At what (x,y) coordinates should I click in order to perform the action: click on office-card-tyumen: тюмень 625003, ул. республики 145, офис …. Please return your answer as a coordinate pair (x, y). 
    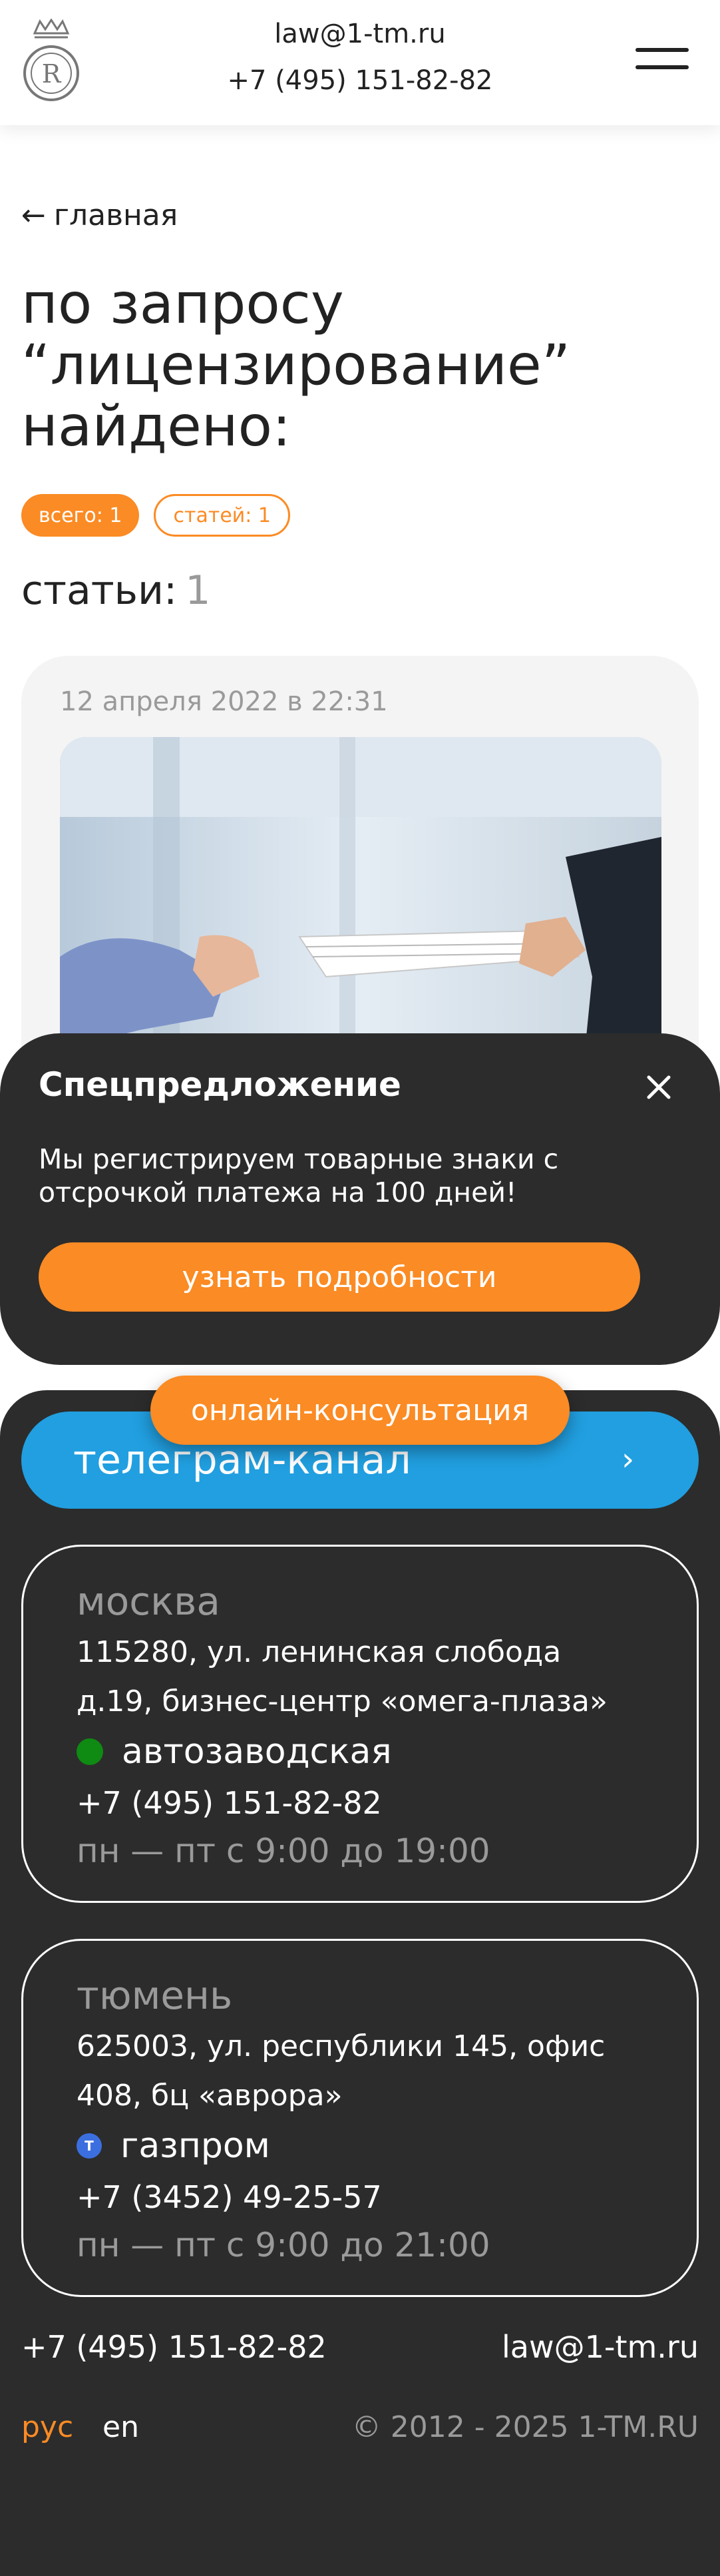
    Looking at the image, I should click on (360, 2118).